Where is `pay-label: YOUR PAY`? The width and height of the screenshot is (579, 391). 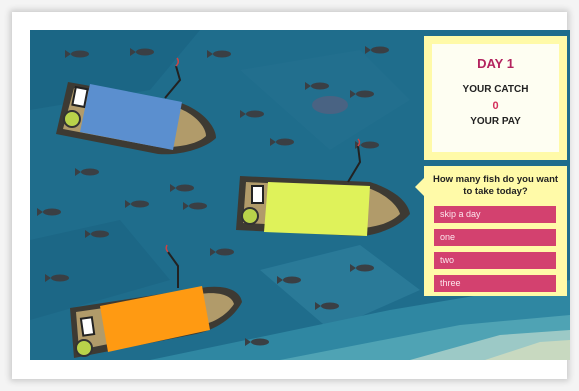 pay-label: YOUR PAY is located at coordinates (495, 121).